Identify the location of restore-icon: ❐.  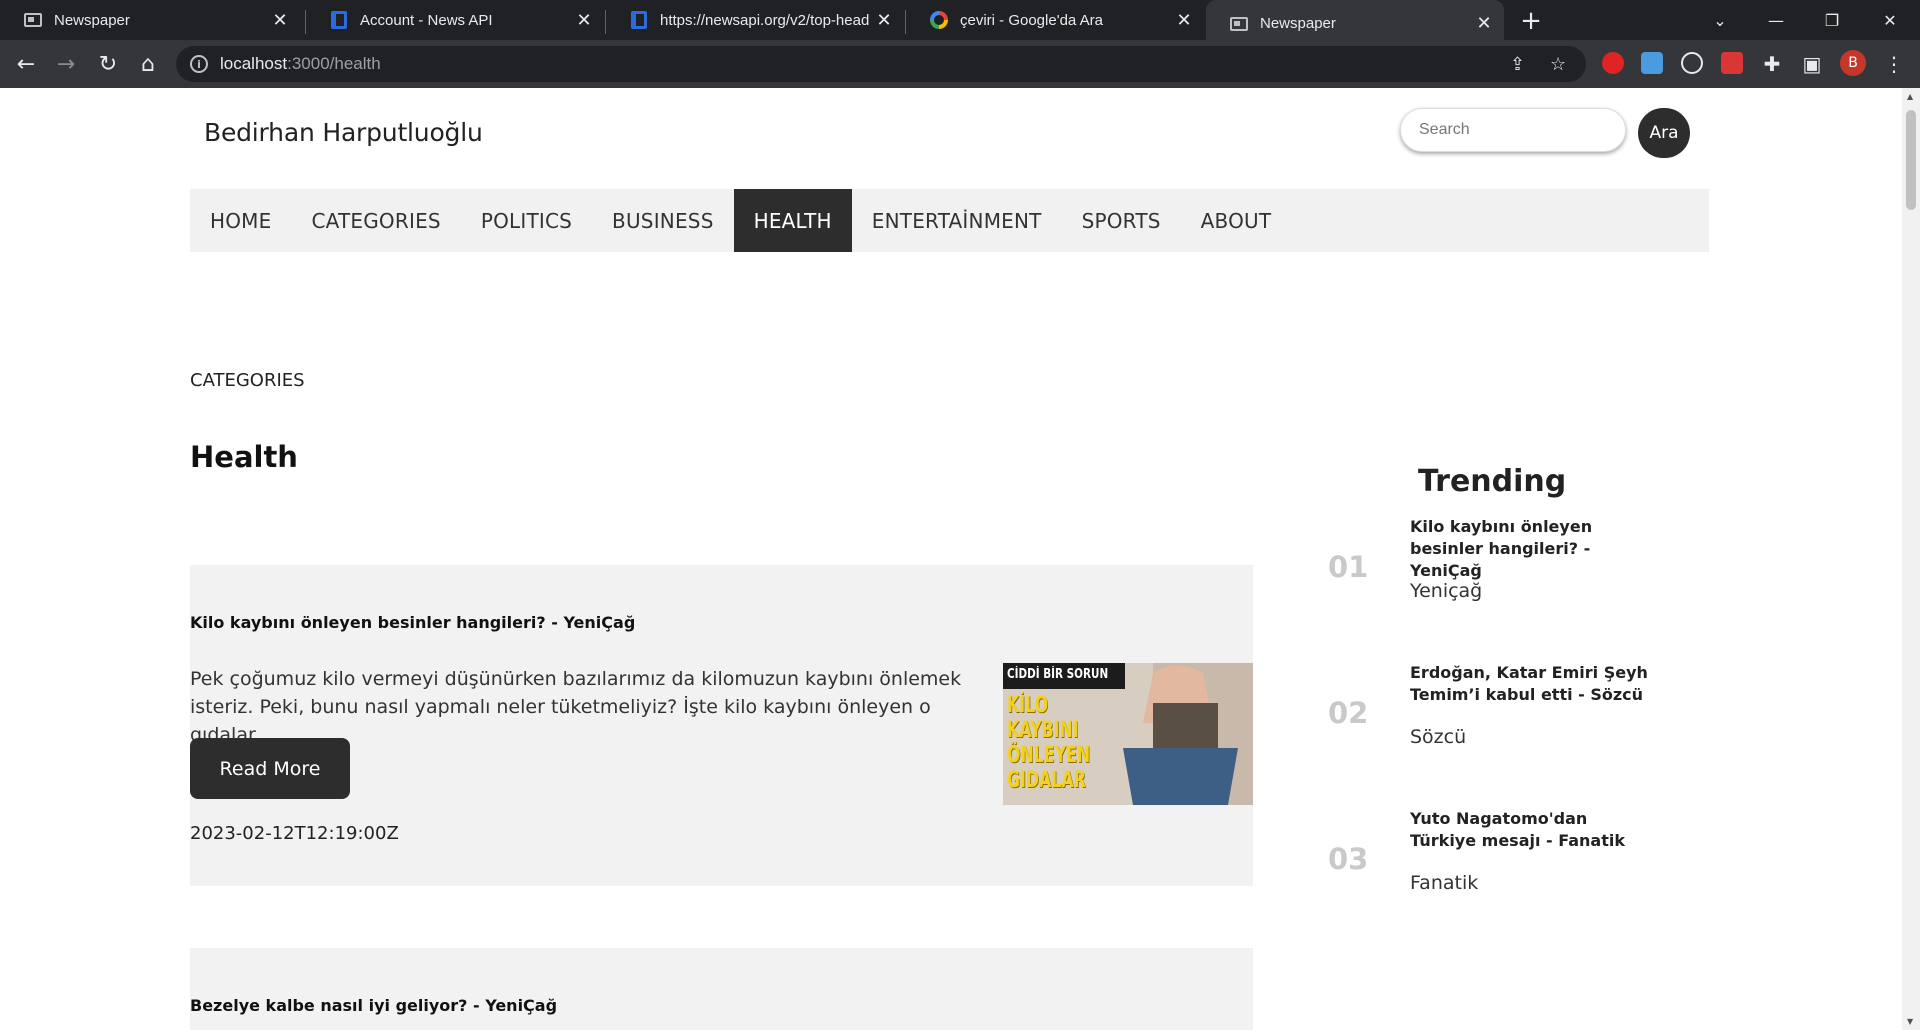
(1832, 20).